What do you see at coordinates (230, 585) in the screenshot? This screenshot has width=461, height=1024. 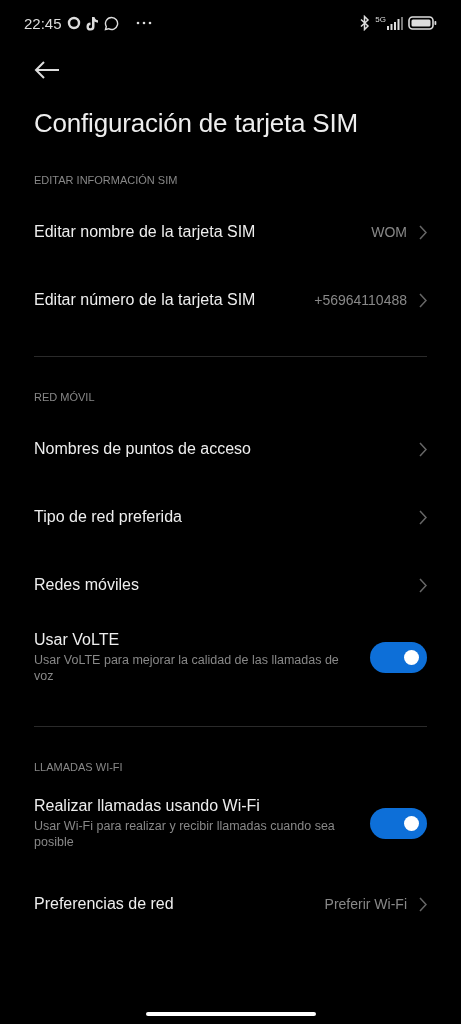 I see `settings-item: Redes móviles` at bounding box center [230, 585].